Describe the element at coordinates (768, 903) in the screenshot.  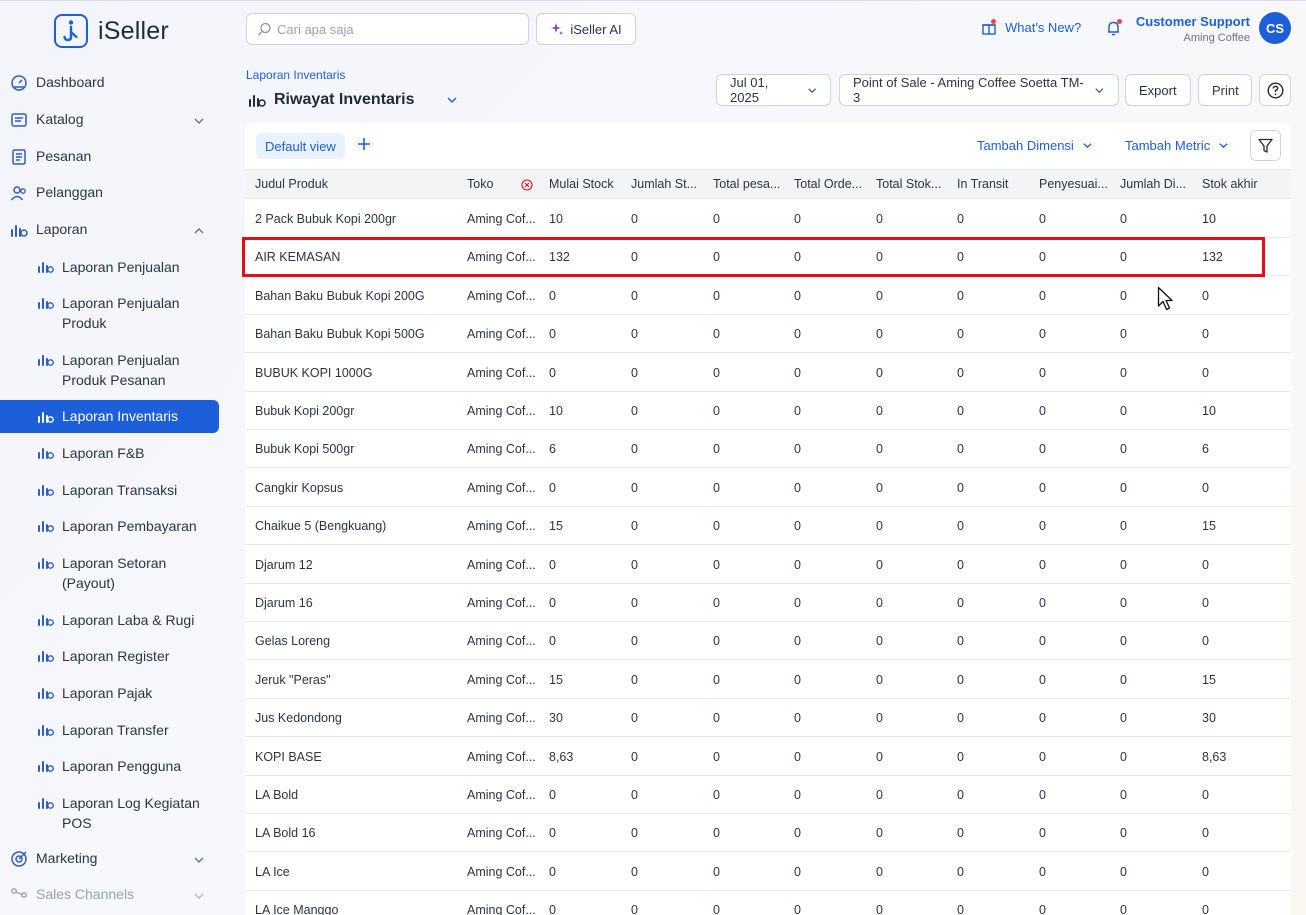
I see `table-row: LA Ice Manggo Aming Cof... 0 0 0 0 0 0 0 0 0` at that location.